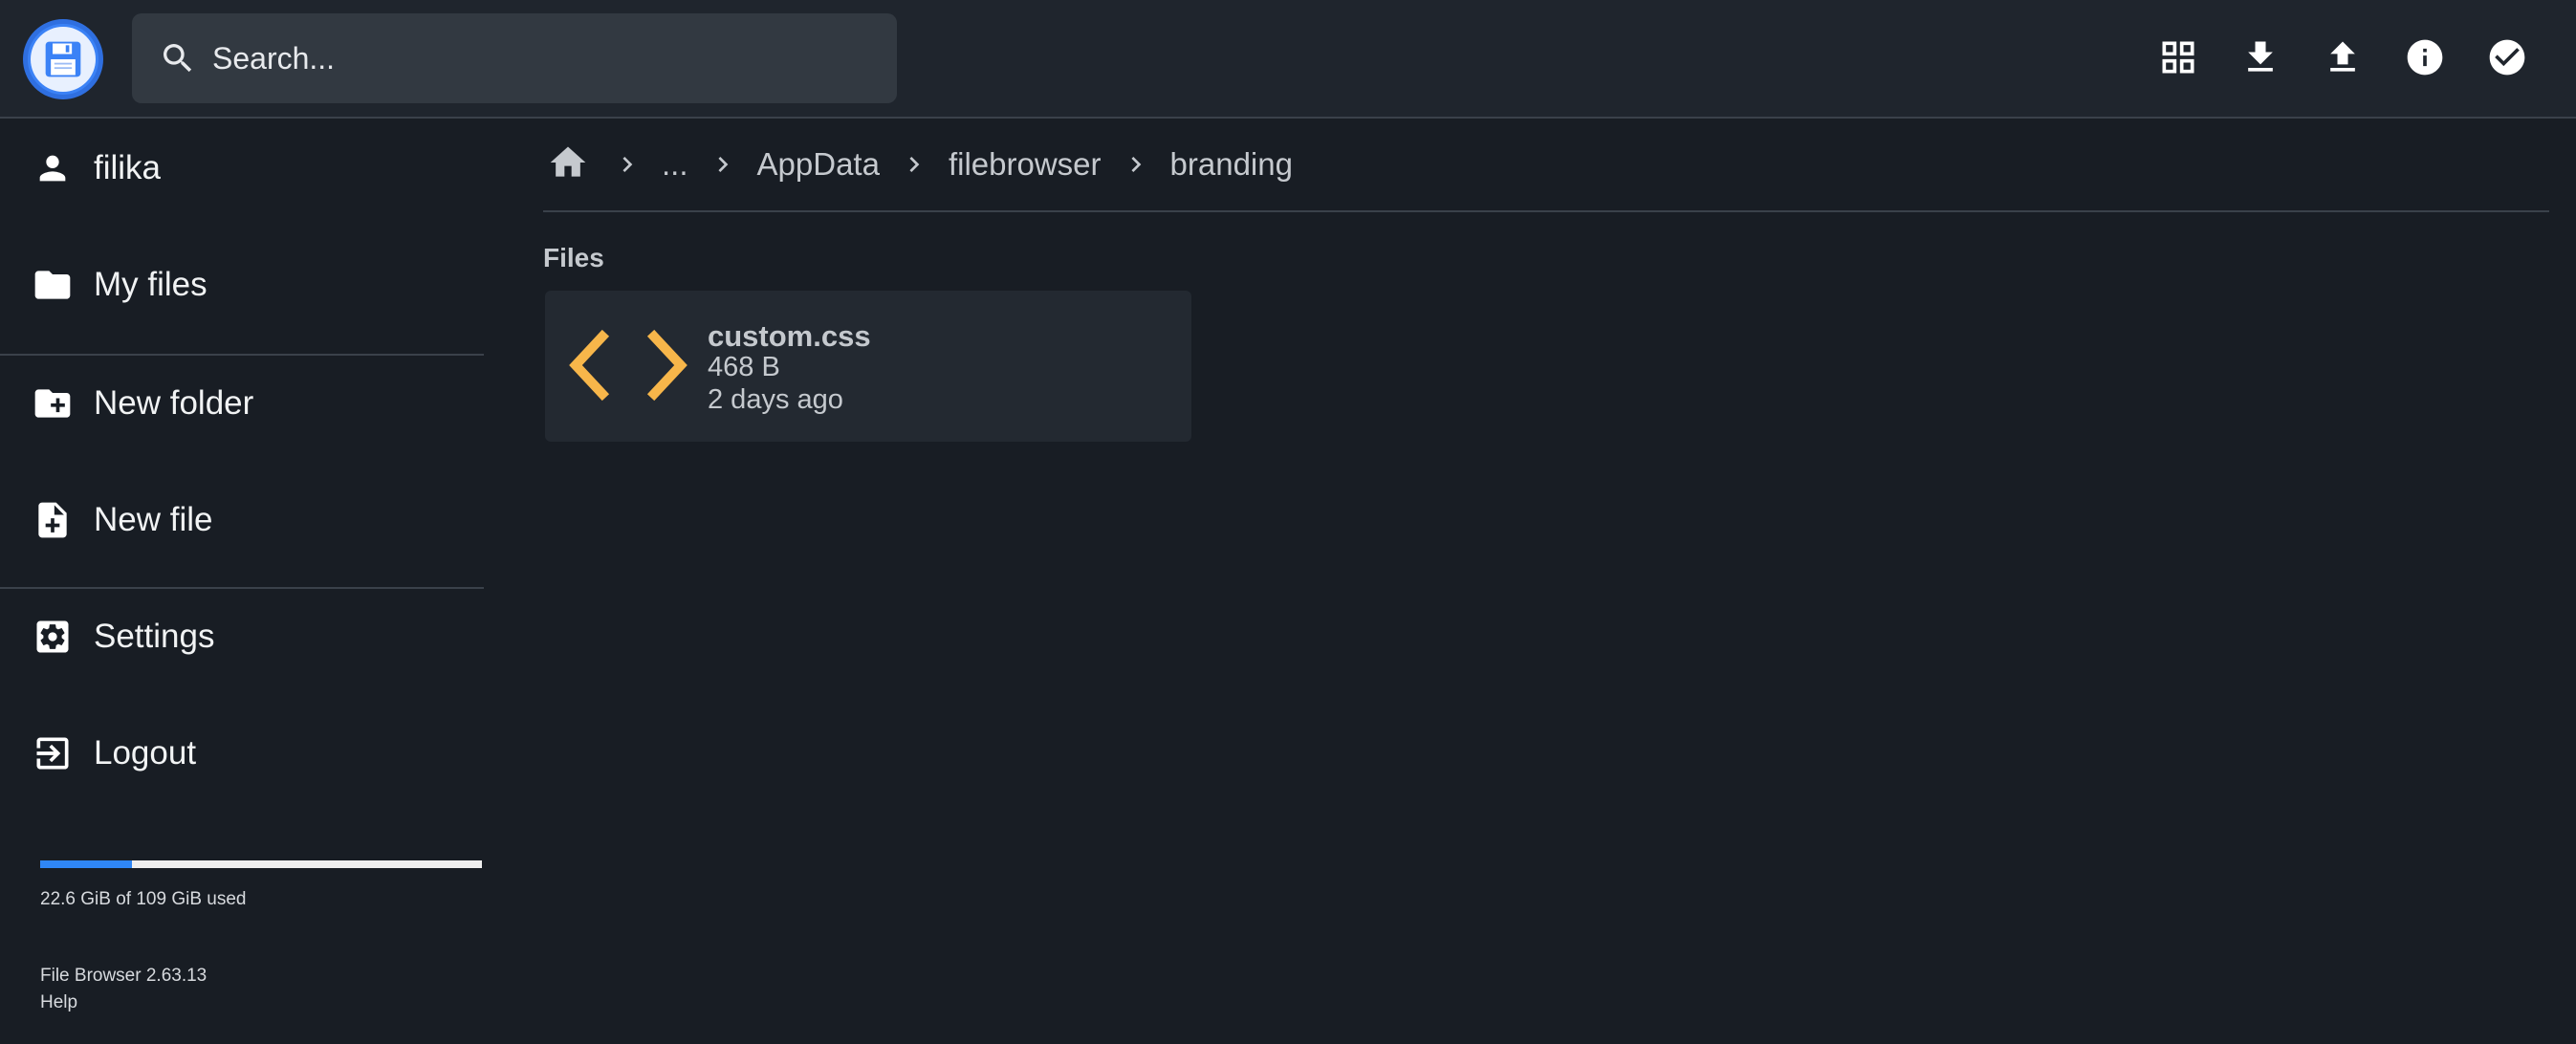 The height and width of the screenshot is (1044, 2576). Describe the element at coordinates (242, 753) in the screenshot. I see `sidebar-item-logout: Logout` at that location.